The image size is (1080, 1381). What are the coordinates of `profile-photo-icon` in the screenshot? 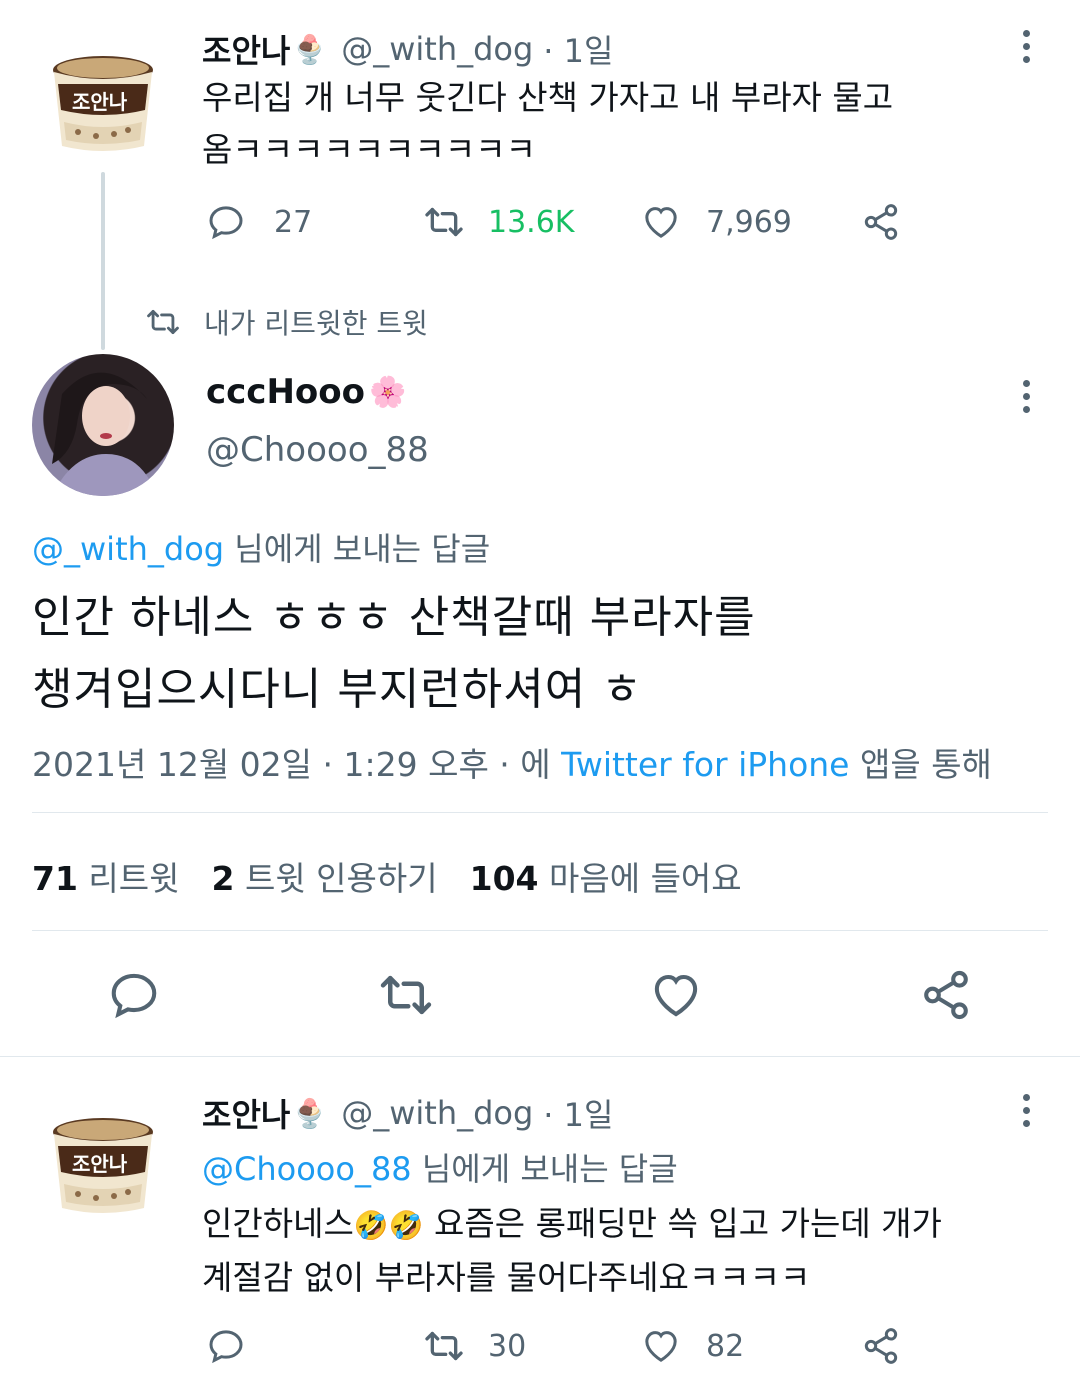 It's located at (104, 434).